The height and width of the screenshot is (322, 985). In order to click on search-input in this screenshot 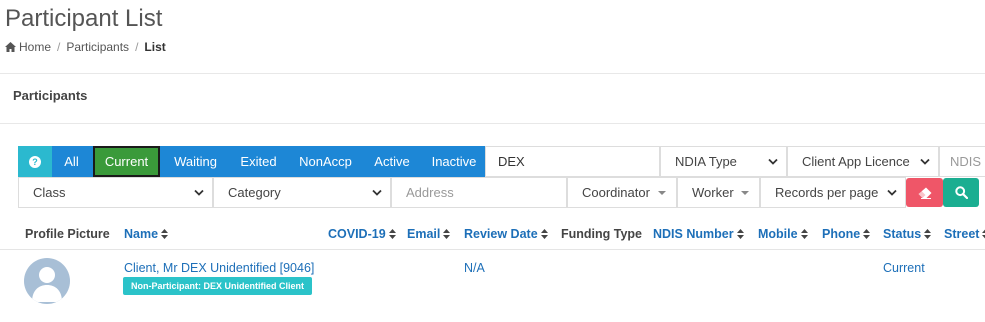, I will do `click(572, 161)`.